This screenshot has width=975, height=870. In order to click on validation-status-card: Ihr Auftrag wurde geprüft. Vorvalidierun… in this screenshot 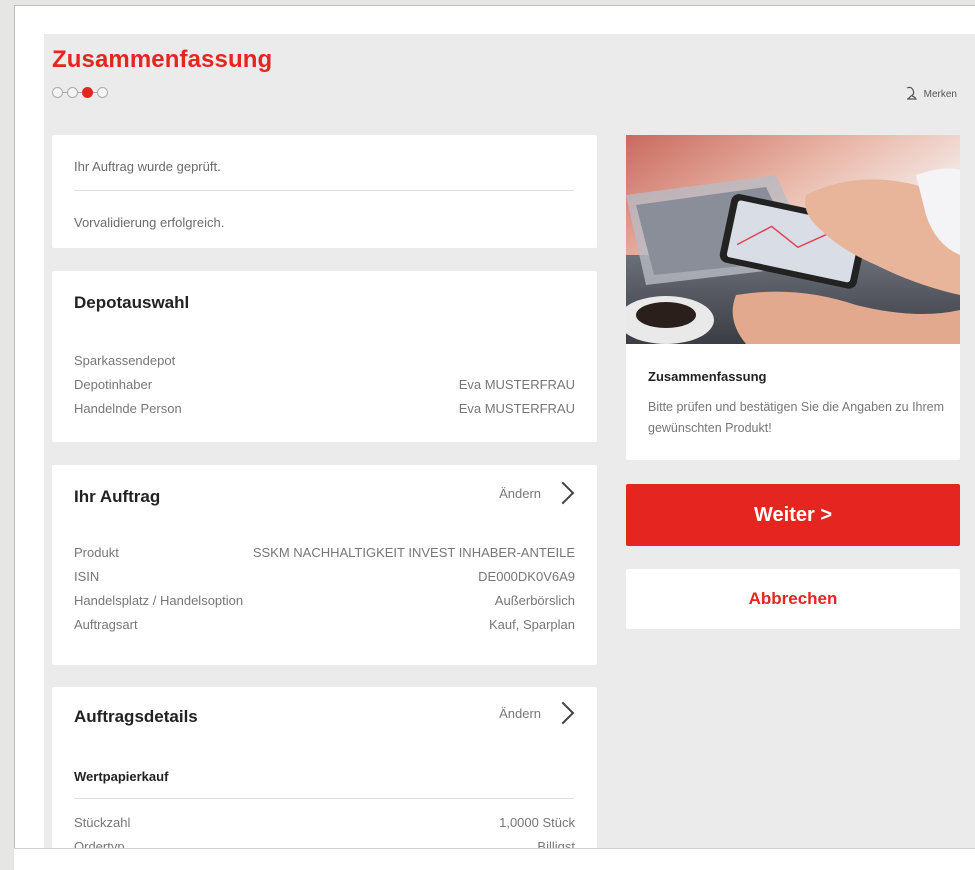, I will do `click(324, 191)`.